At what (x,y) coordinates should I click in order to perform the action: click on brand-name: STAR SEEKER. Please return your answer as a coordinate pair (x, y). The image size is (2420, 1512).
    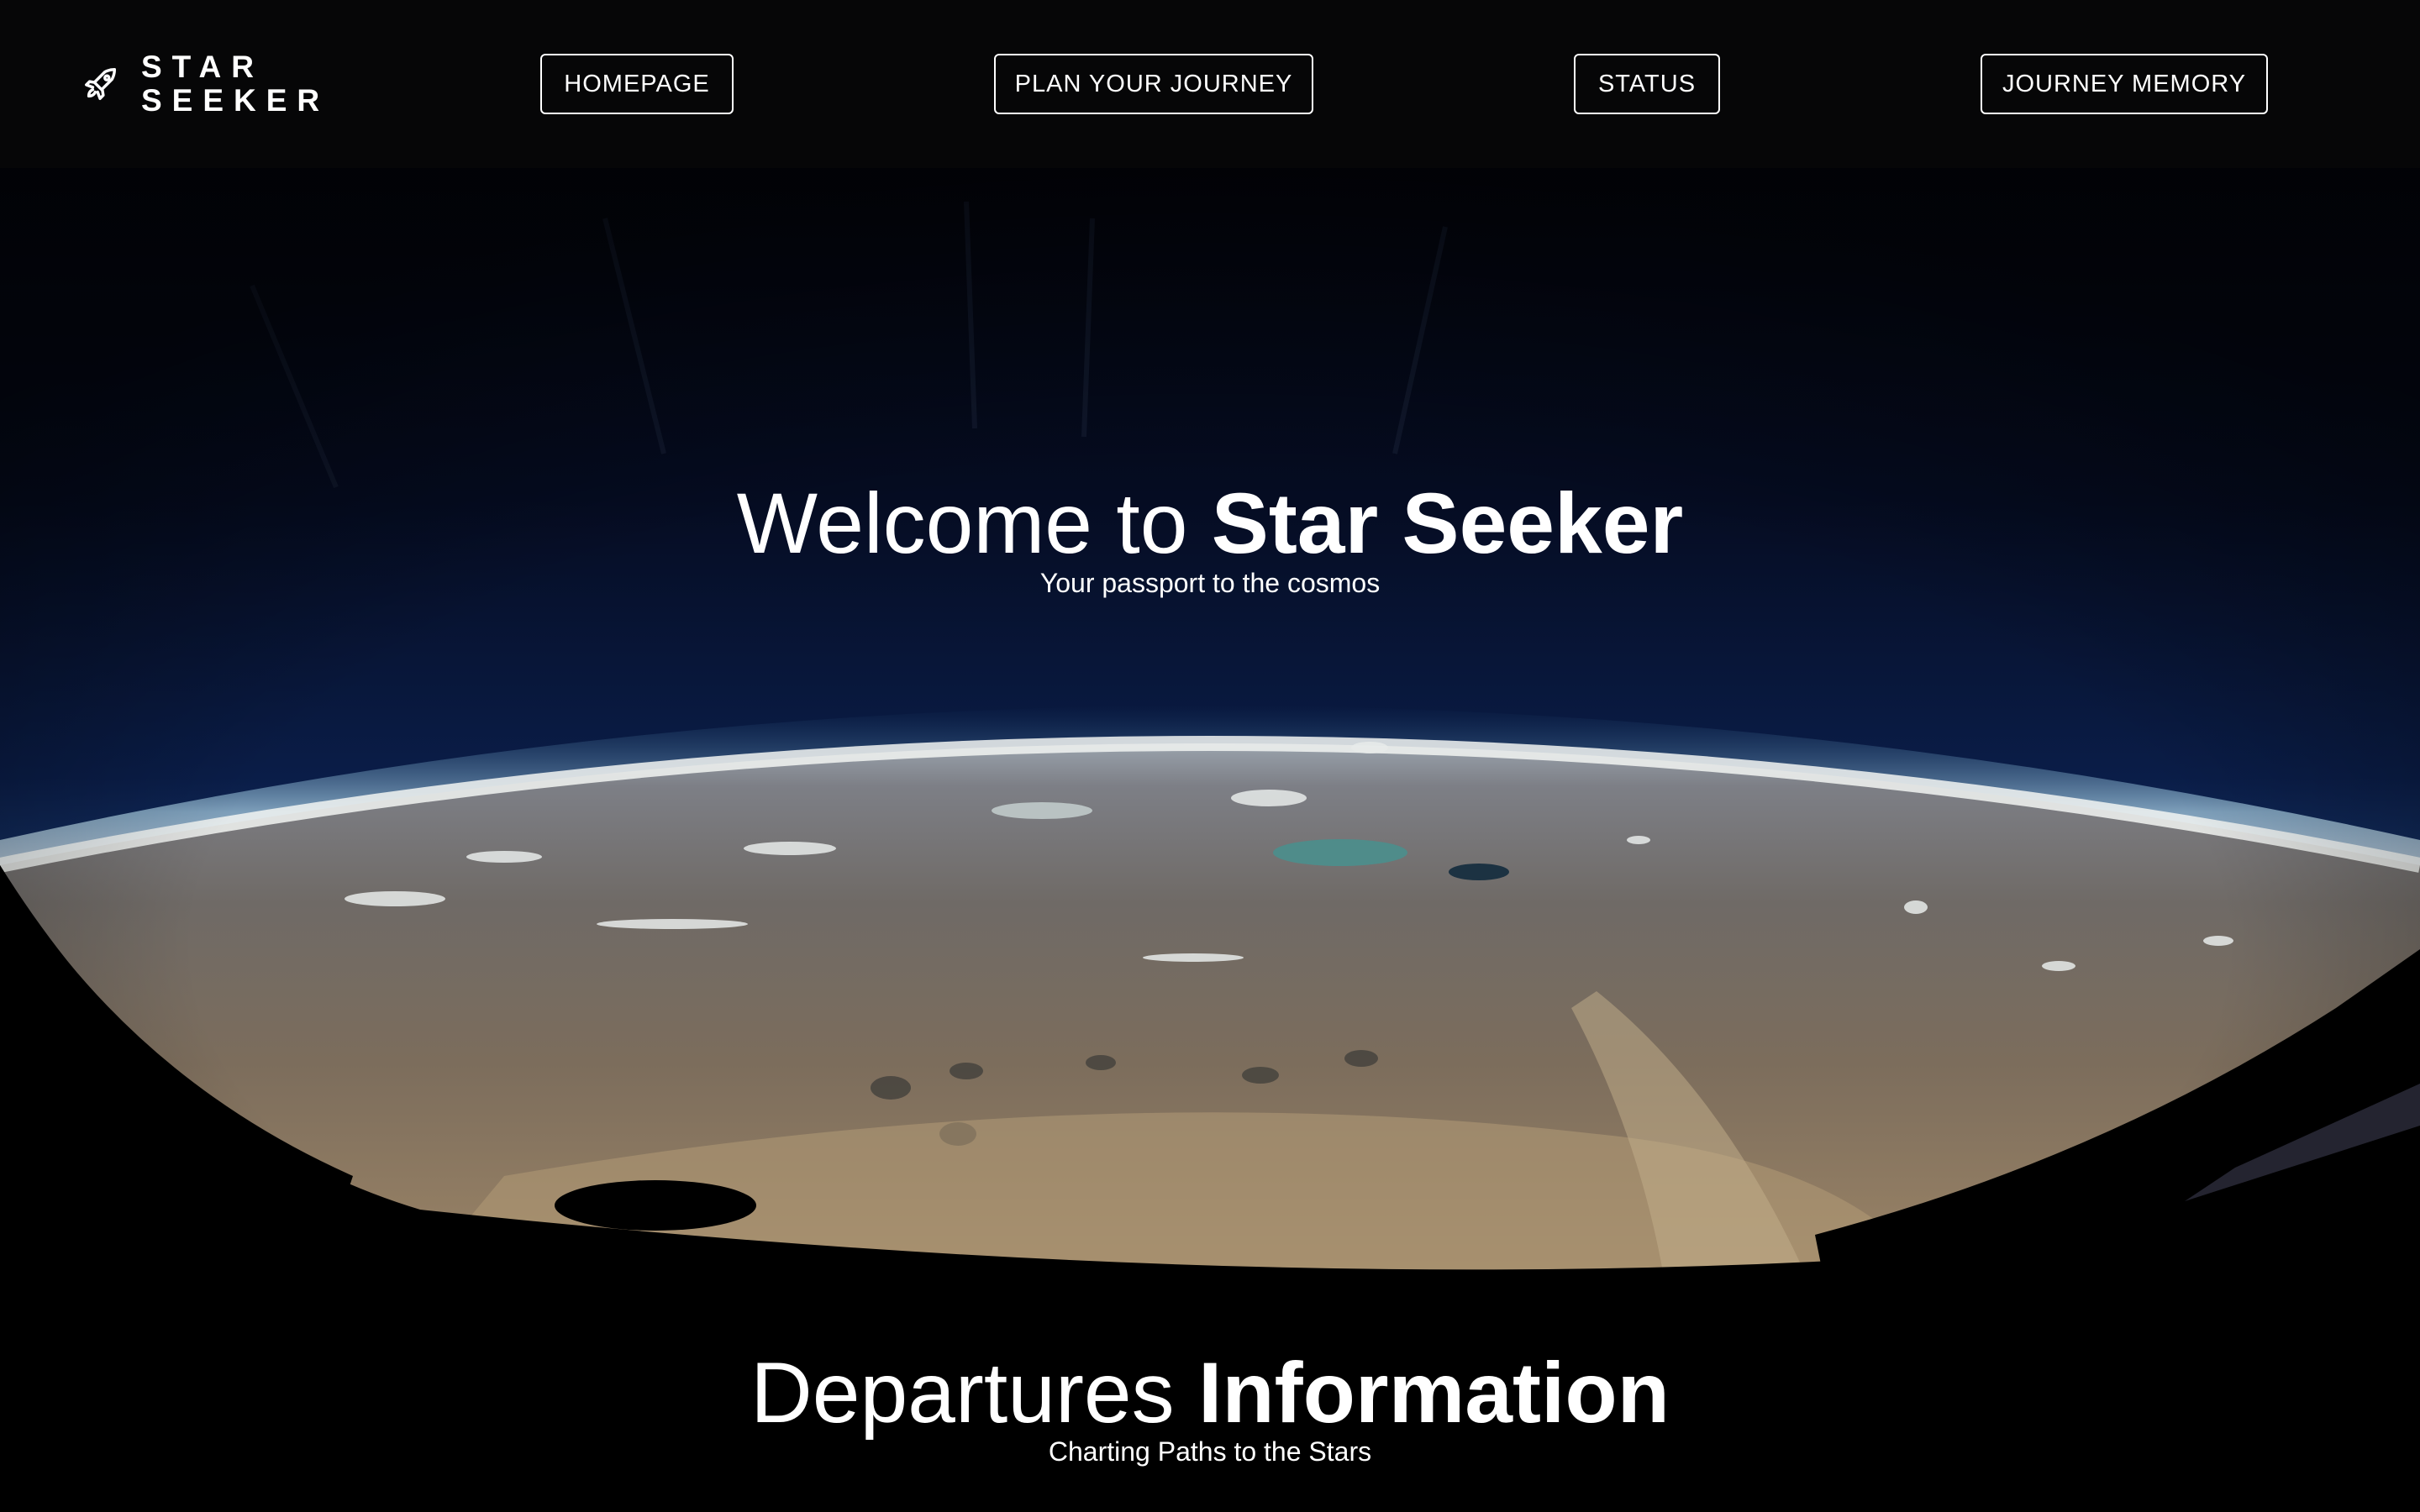
    Looking at the image, I should click on (235, 84).